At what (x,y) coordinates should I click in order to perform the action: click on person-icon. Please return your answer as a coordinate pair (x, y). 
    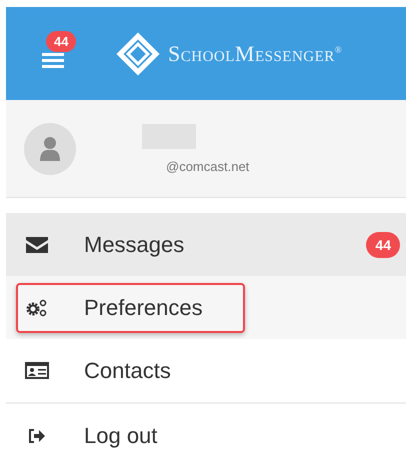
    Looking at the image, I should click on (50, 149).